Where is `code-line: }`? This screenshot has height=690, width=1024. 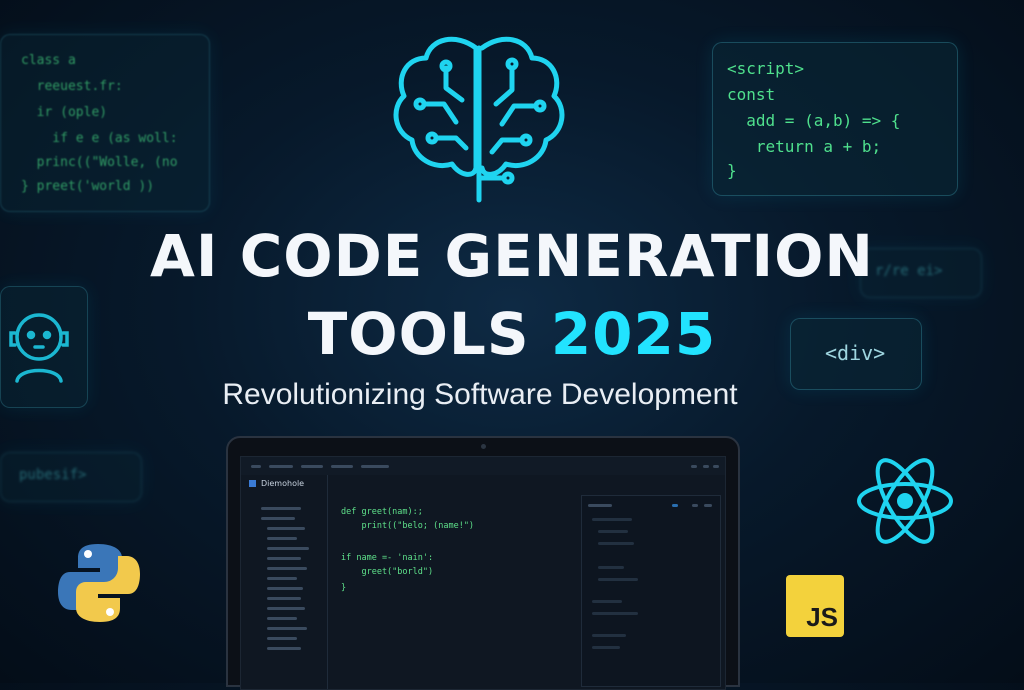 code-line: } is located at coordinates (732, 170).